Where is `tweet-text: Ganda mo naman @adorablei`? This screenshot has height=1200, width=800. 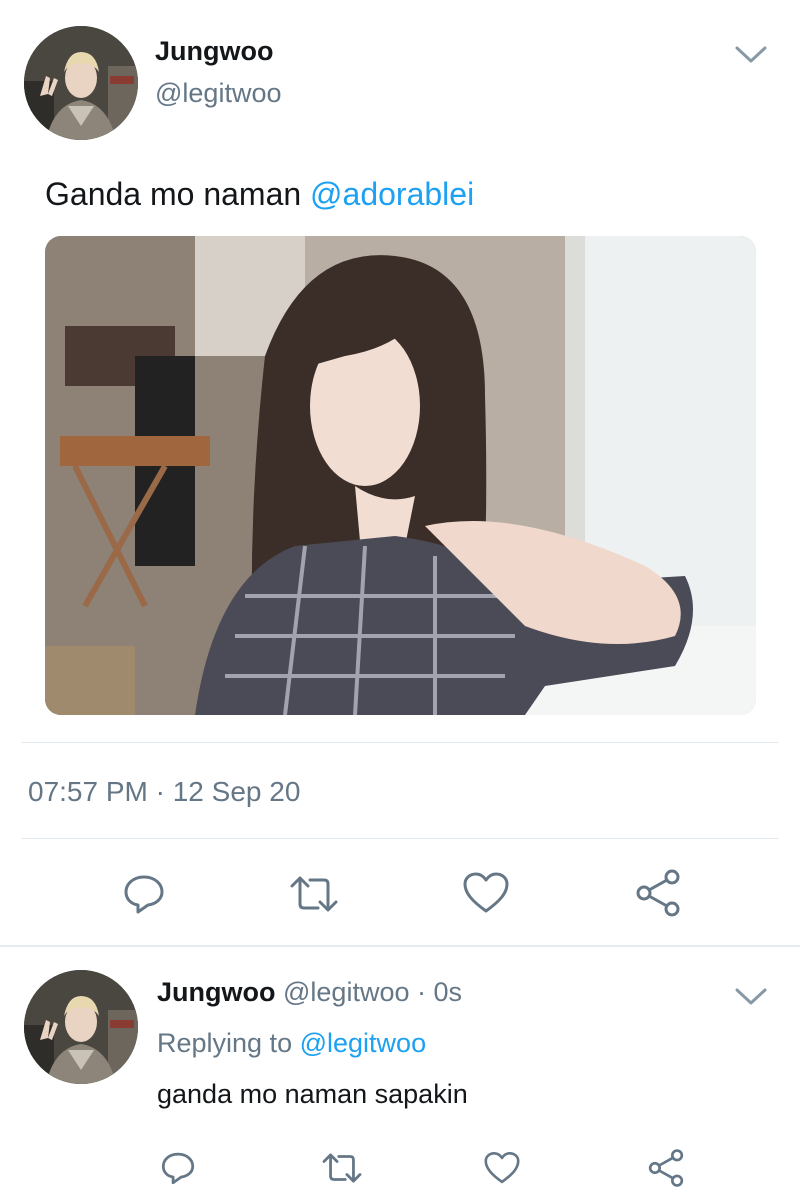 tweet-text: Ganda mo naman @adorablei is located at coordinates (259, 194).